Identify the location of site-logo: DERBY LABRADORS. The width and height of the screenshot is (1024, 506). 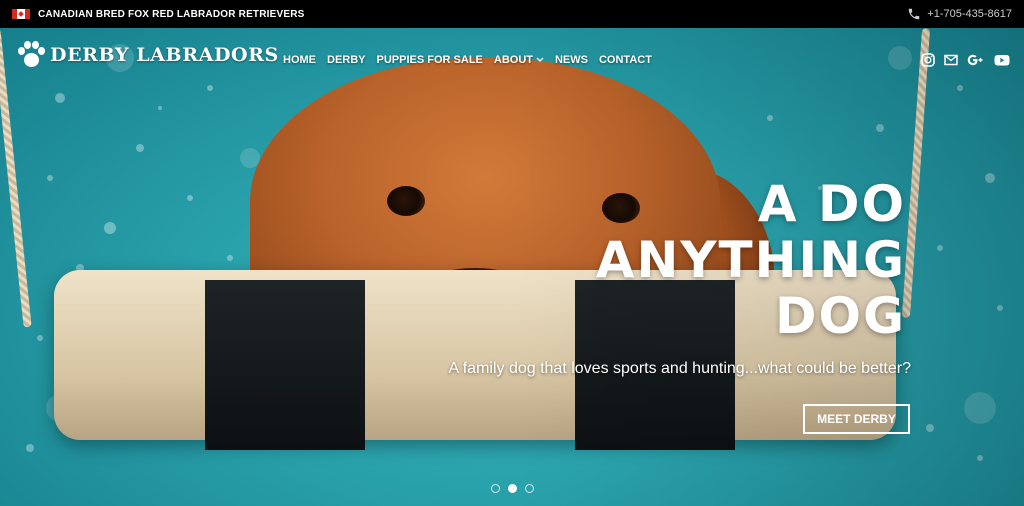
(147, 55).